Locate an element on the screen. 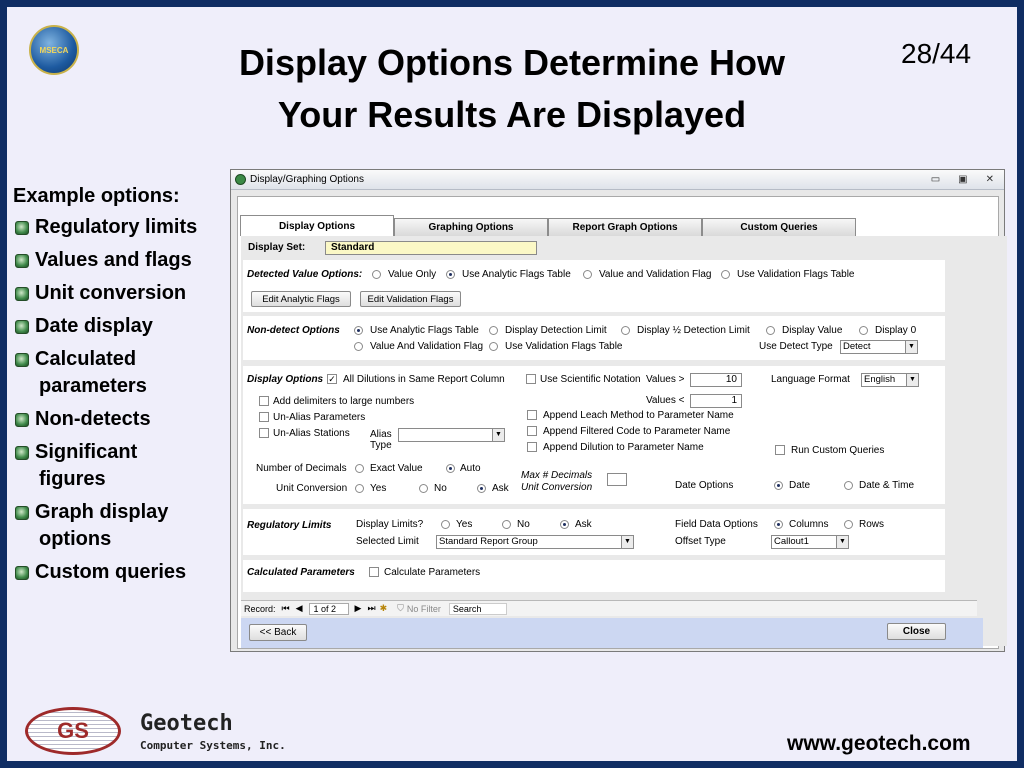 This screenshot has height=768, width=1024. restore-icon: ▣ is located at coordinates (962, 179).